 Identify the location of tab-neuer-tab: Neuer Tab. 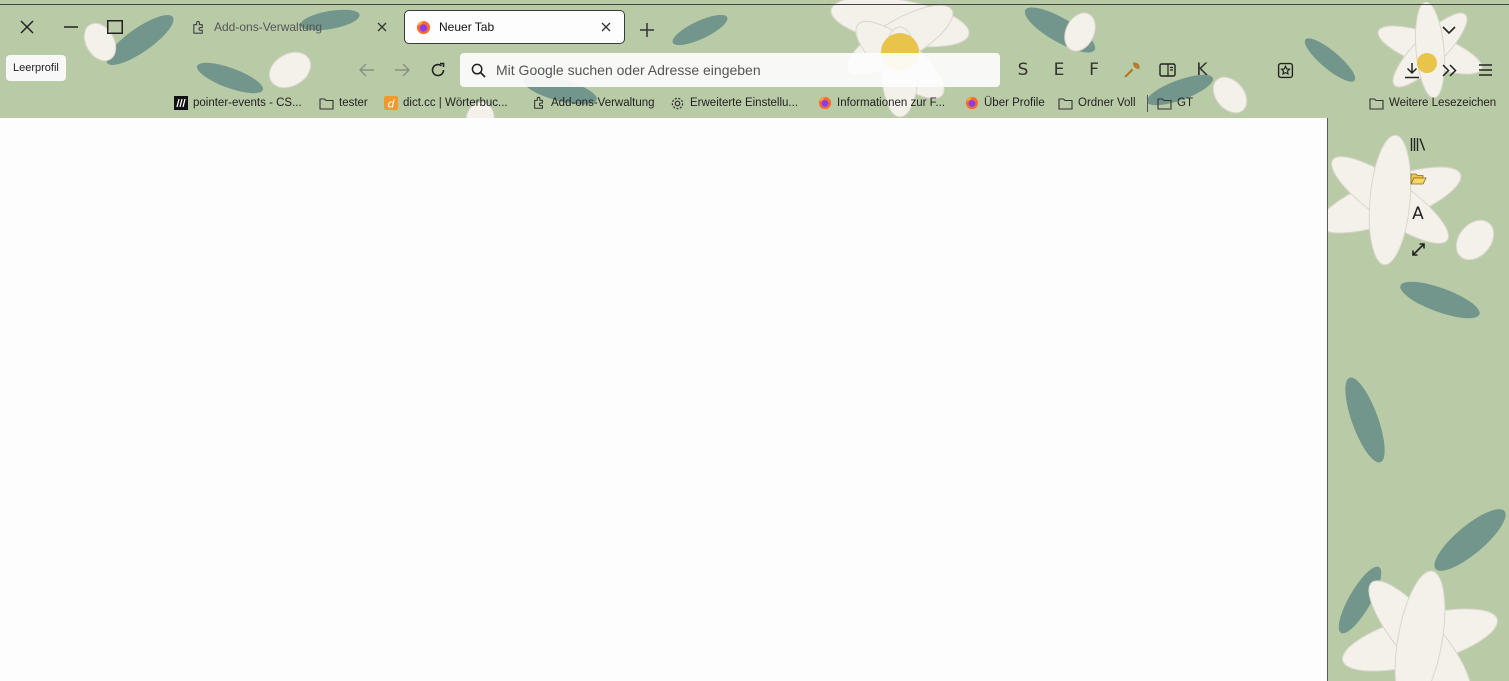
(514, 27).